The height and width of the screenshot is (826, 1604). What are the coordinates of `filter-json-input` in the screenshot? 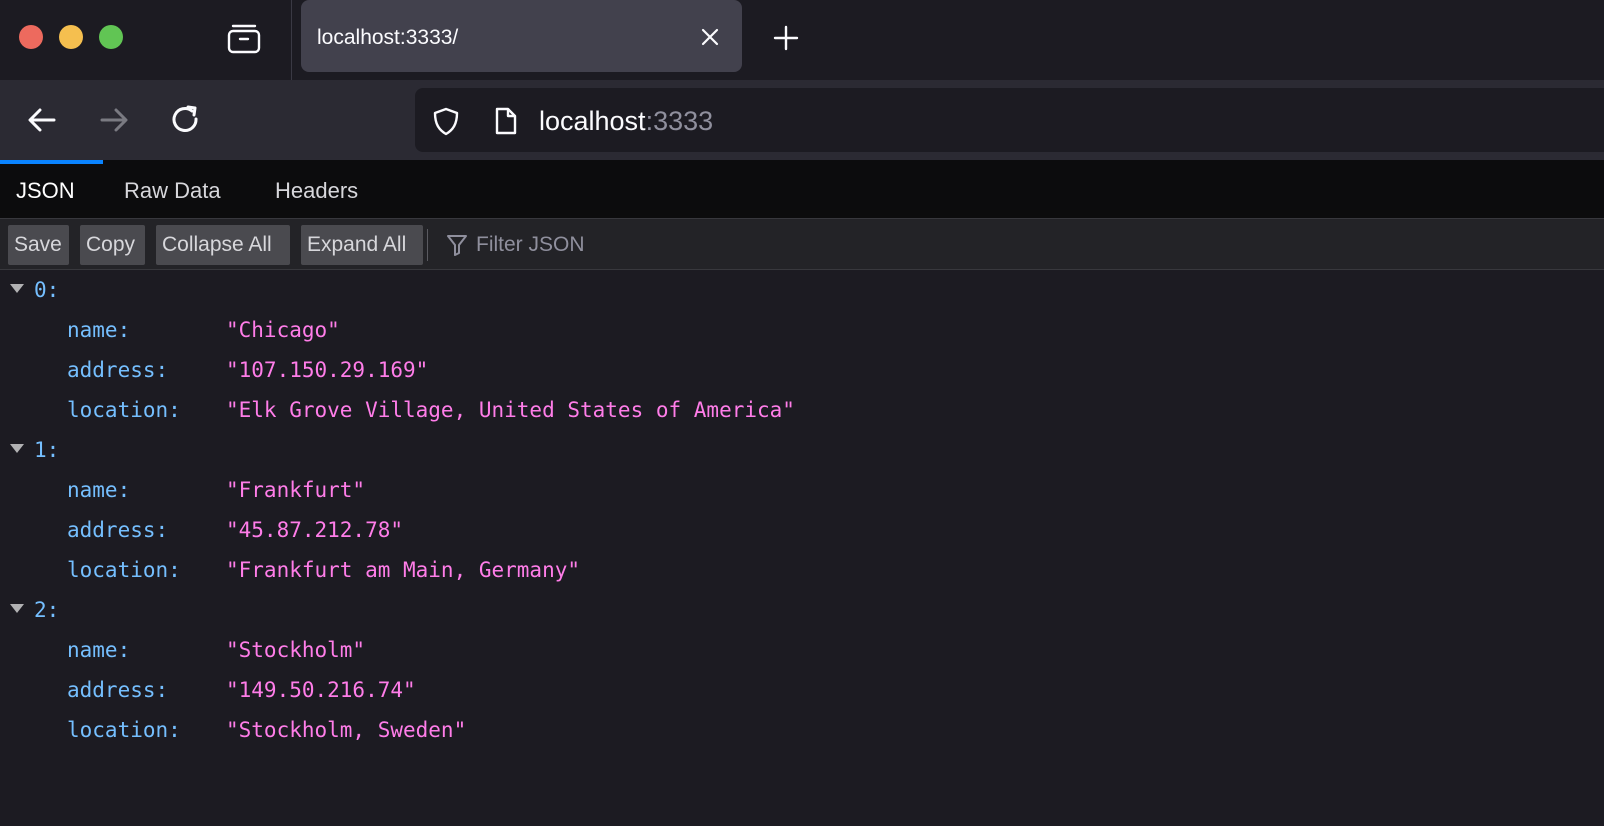 It's located at (774, 245).